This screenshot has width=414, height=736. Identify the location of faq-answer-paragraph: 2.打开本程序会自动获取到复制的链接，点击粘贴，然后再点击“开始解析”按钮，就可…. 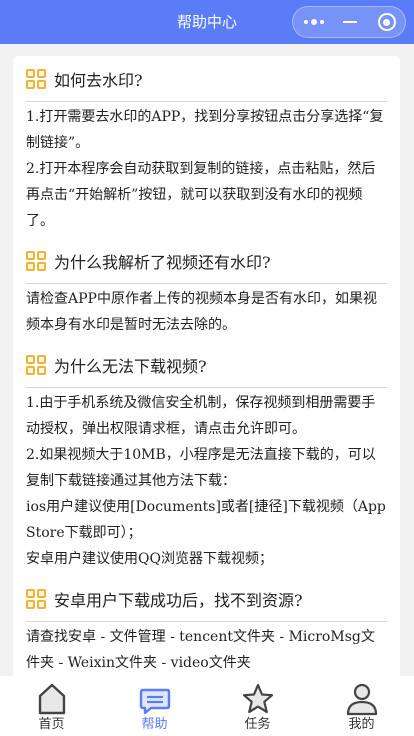
(201, 195).